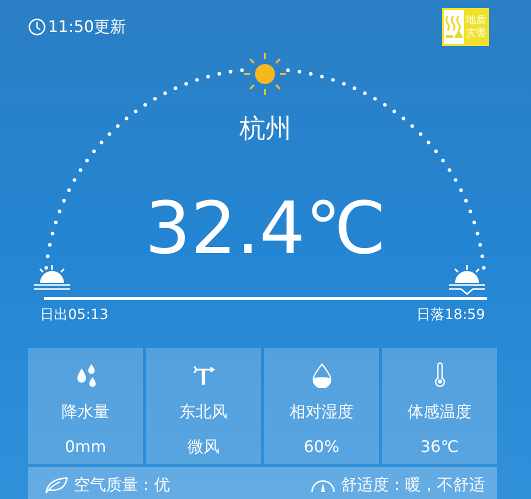  I want to click on detail-value: 60%, so click(322, 446).